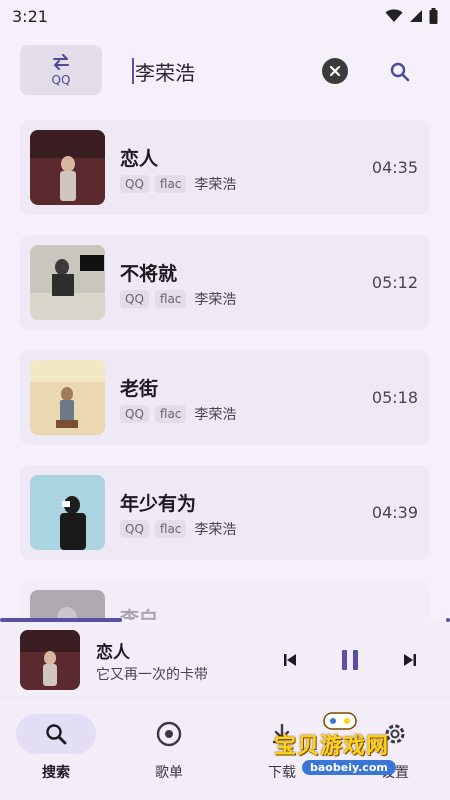 This screenshot has height=800, width=450. What do you see at coordinates (61, 61) in the screenshot?
I see `swap-icon` at bounding box center [61, 61].